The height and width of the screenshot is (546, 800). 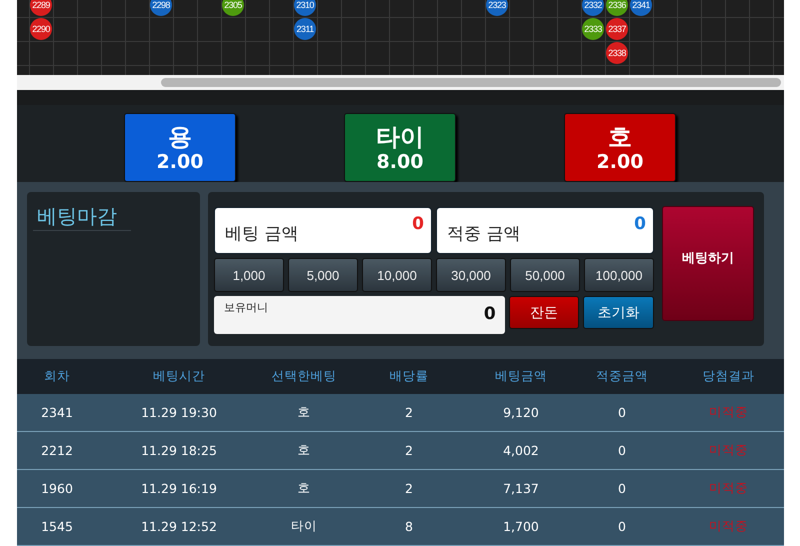 I want to click on bead: 2298, so click(x=161, y=8).